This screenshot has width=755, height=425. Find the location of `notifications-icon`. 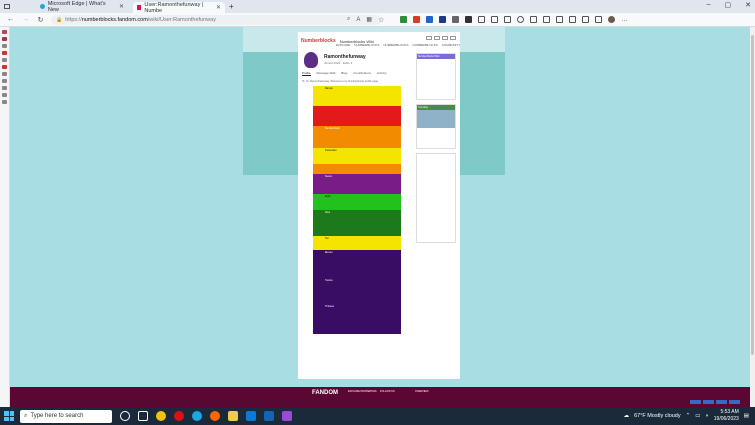

notifications-icon is located at coordinates (560, 19).